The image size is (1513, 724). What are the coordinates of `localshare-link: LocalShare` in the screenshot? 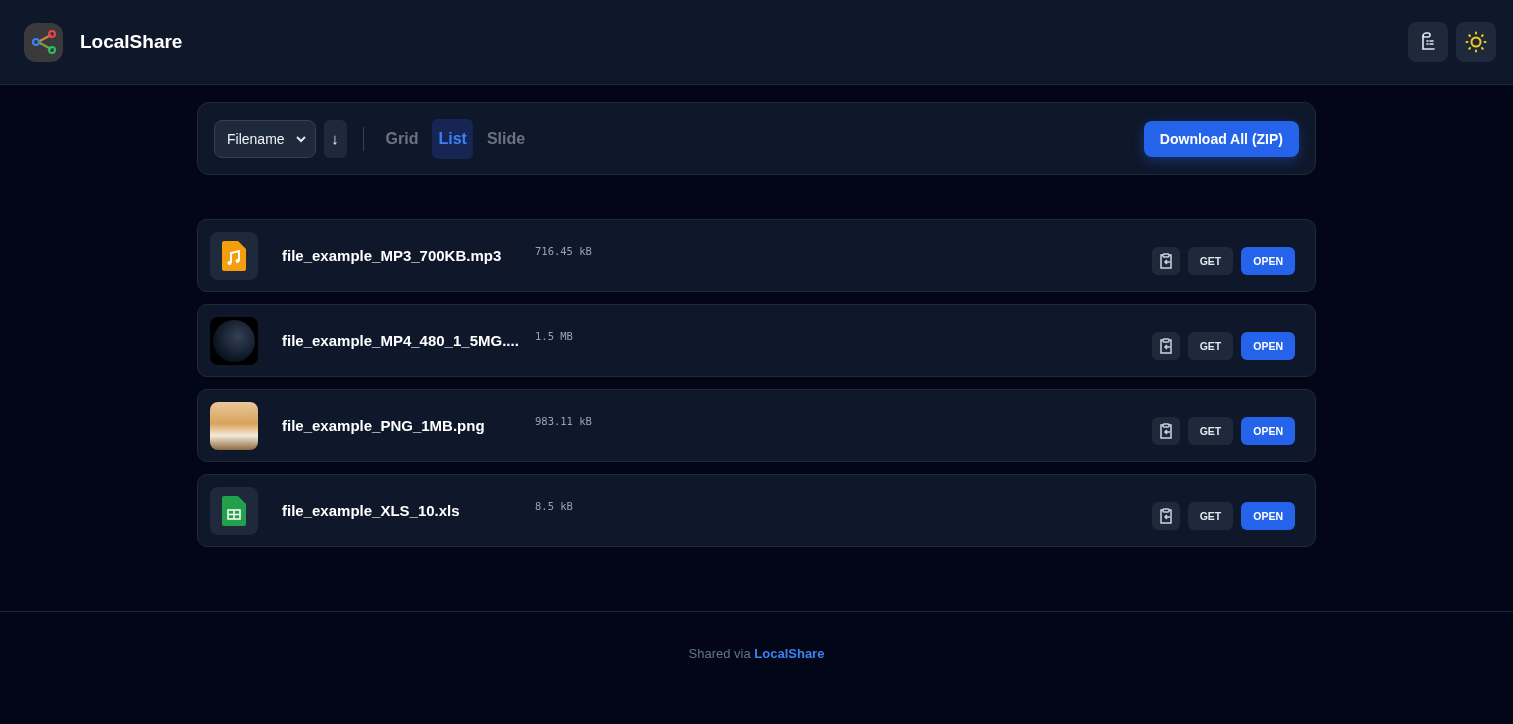 It's located at (789, 653).